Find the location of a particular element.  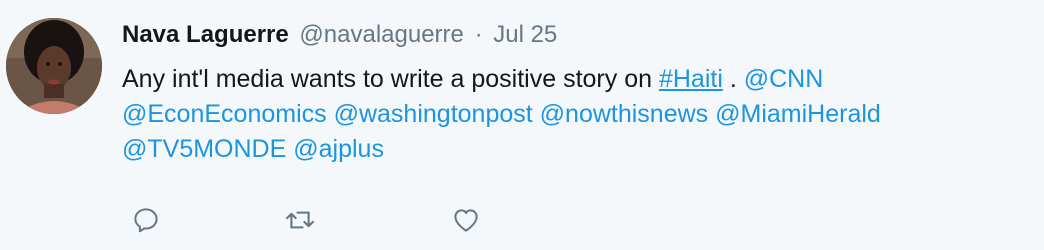

hashtag-haiti: #Haiti is located at coordinates (691, 79).